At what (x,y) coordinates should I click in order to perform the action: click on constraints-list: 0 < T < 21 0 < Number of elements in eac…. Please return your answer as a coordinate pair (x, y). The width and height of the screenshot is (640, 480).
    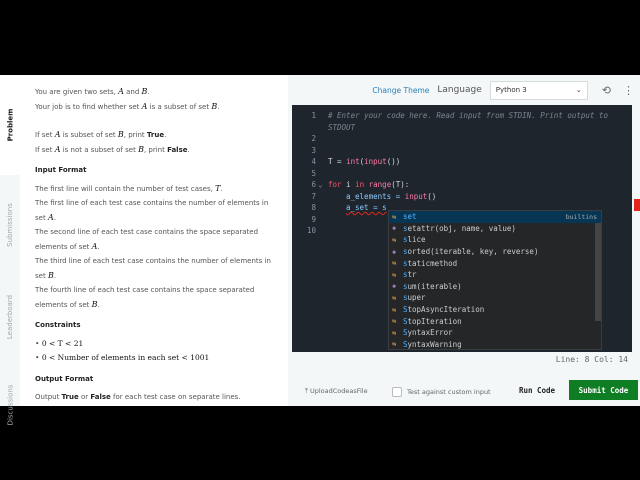
    Looking at the image, I should click on (154, 351).